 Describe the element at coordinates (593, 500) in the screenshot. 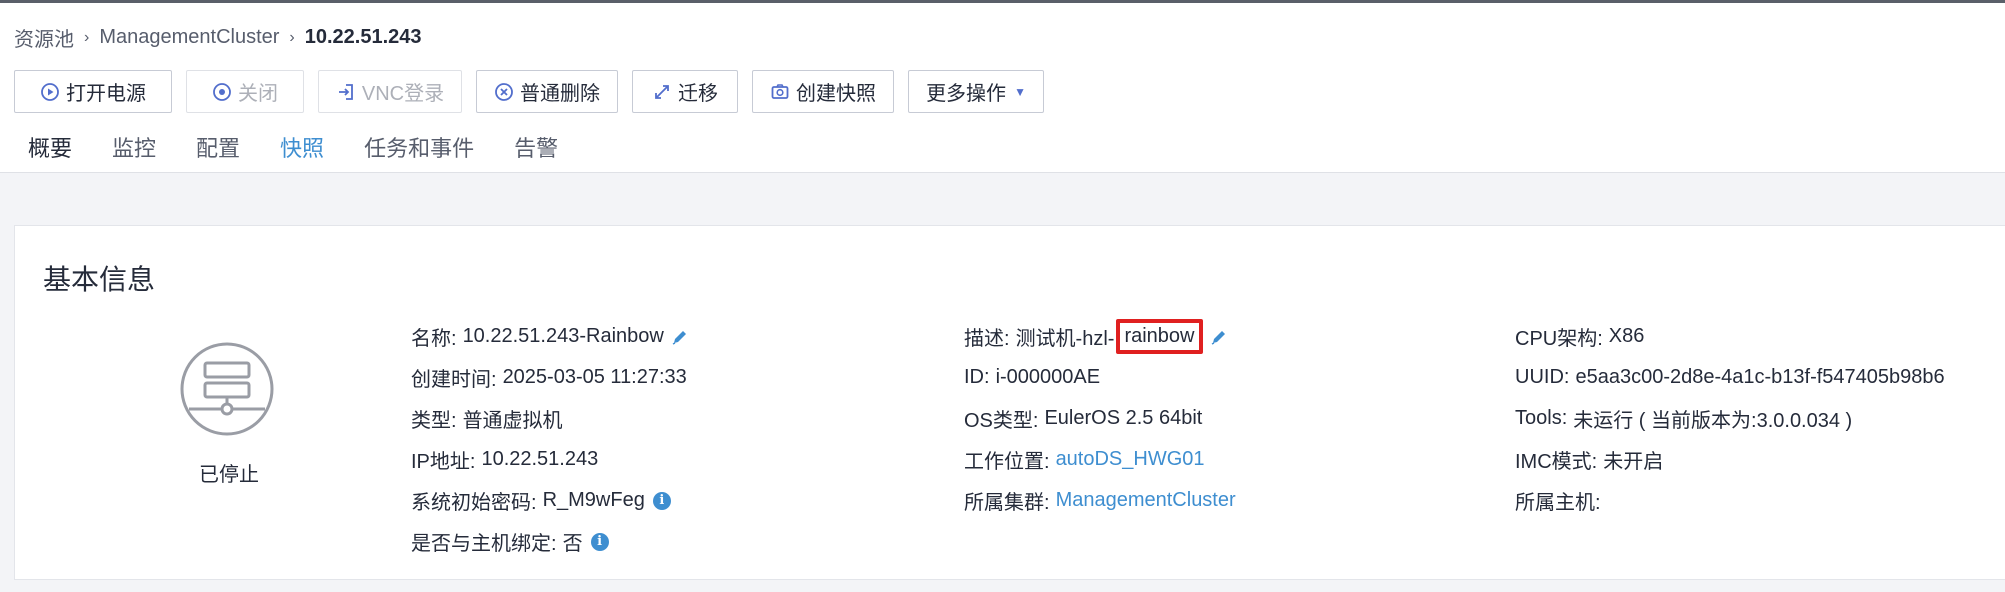

I see `password-value: R_M9wFeg` at that location.